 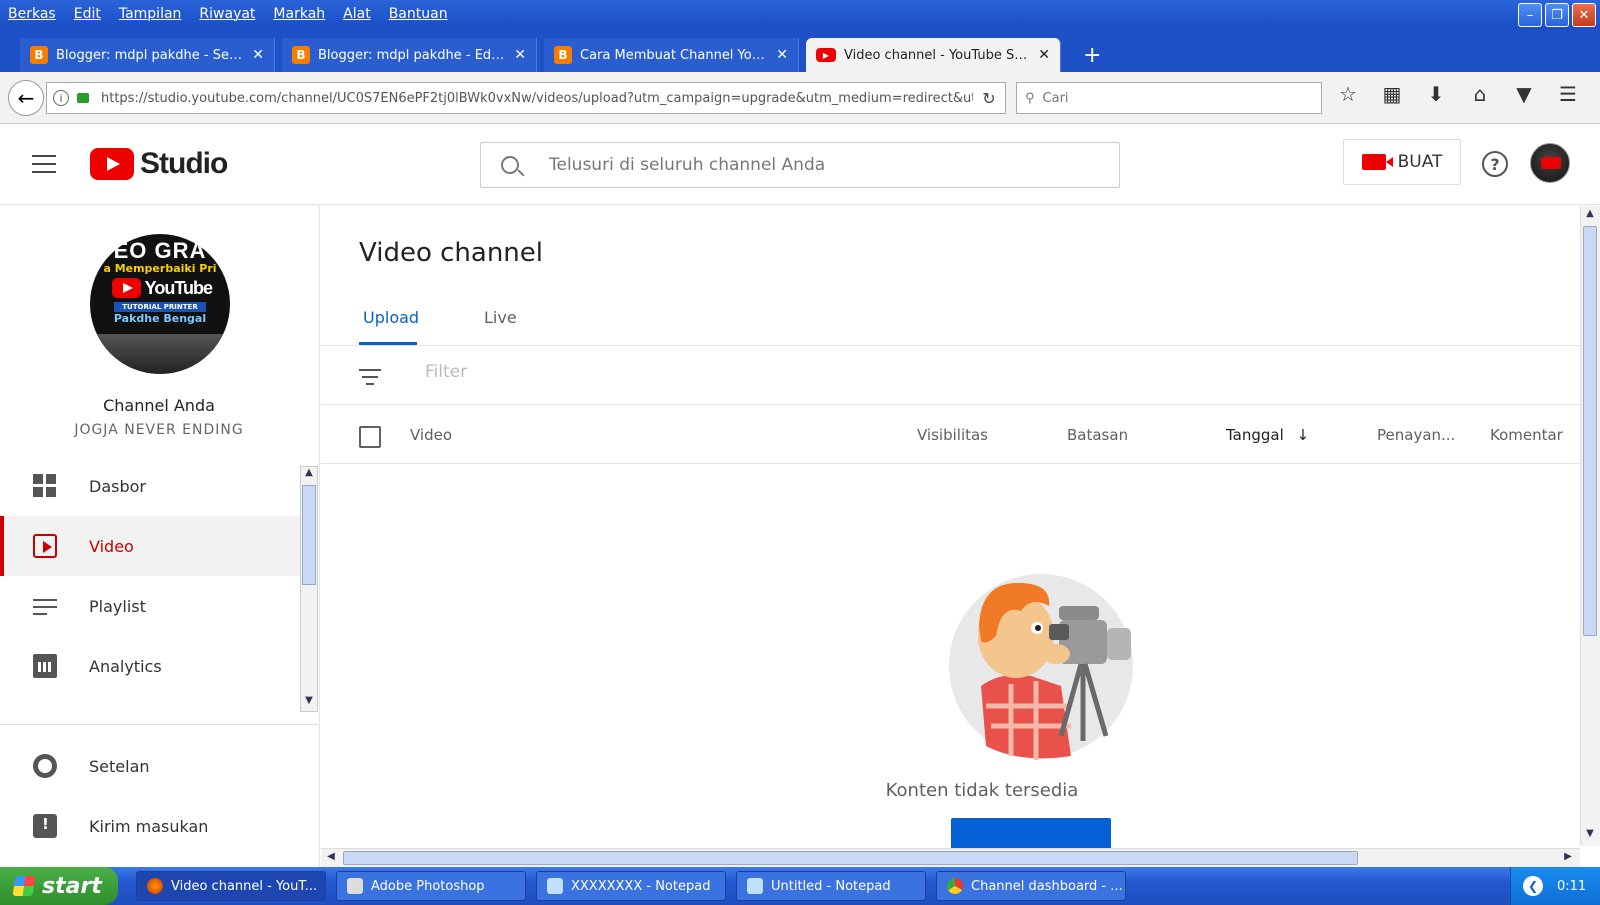 What do you see at coordinates (1530, 15) in the screenshot?
I see `minimize-icon: –` at bounding box center [1530, 15].